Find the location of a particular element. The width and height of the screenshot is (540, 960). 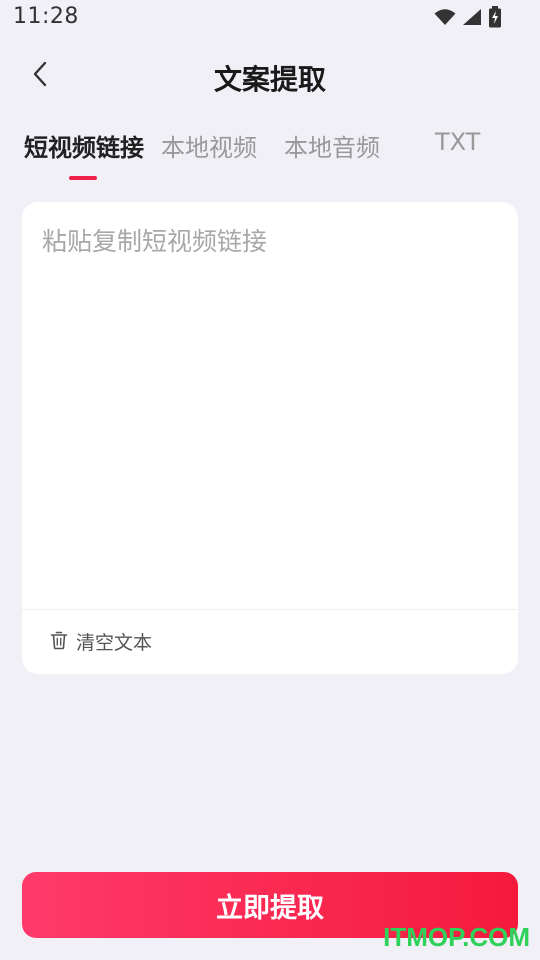

status-icons is located at coordinates (468, 19).